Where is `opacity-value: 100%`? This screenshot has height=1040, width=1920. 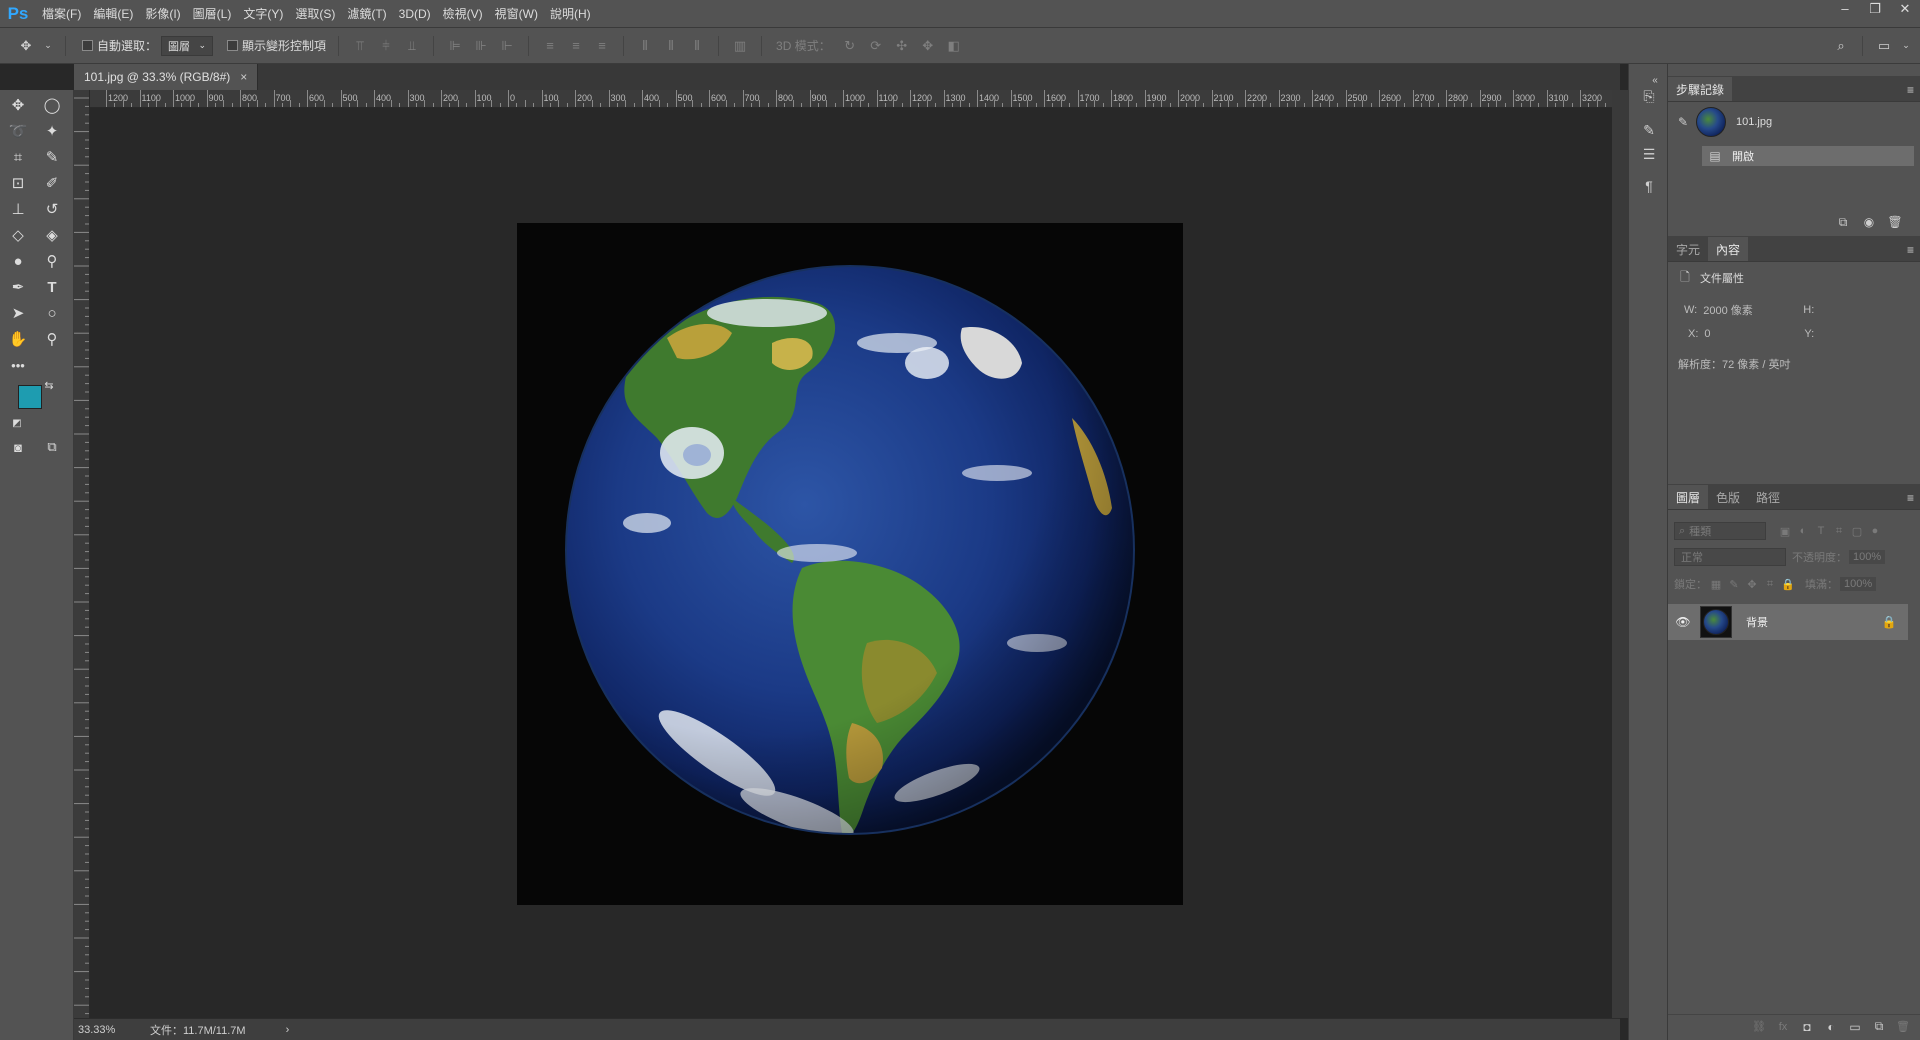
opacity-value: 100% is located at coordinates (1867, 557).